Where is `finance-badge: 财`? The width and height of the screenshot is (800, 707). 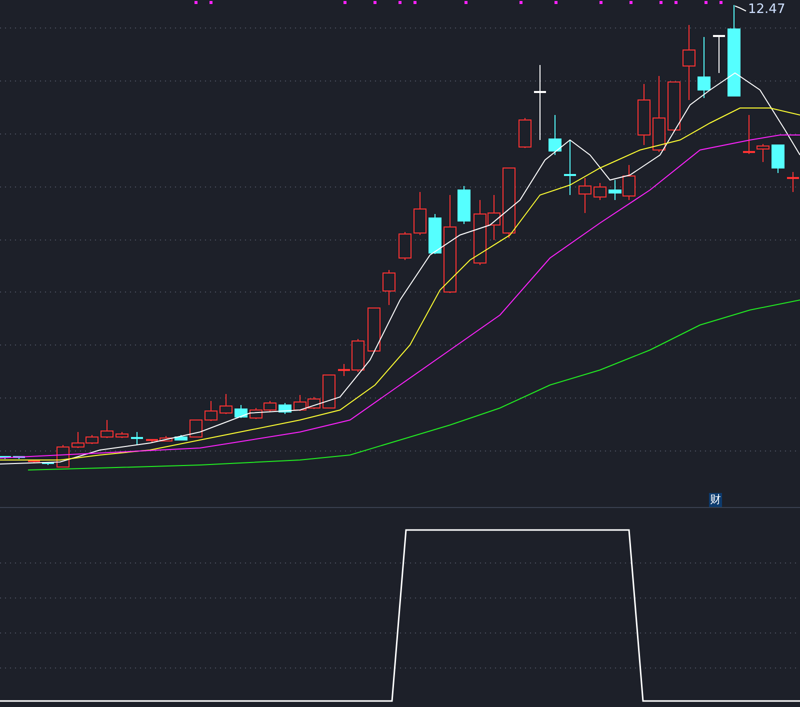
finance-badge: 财 is located at coordinates (715, 500).